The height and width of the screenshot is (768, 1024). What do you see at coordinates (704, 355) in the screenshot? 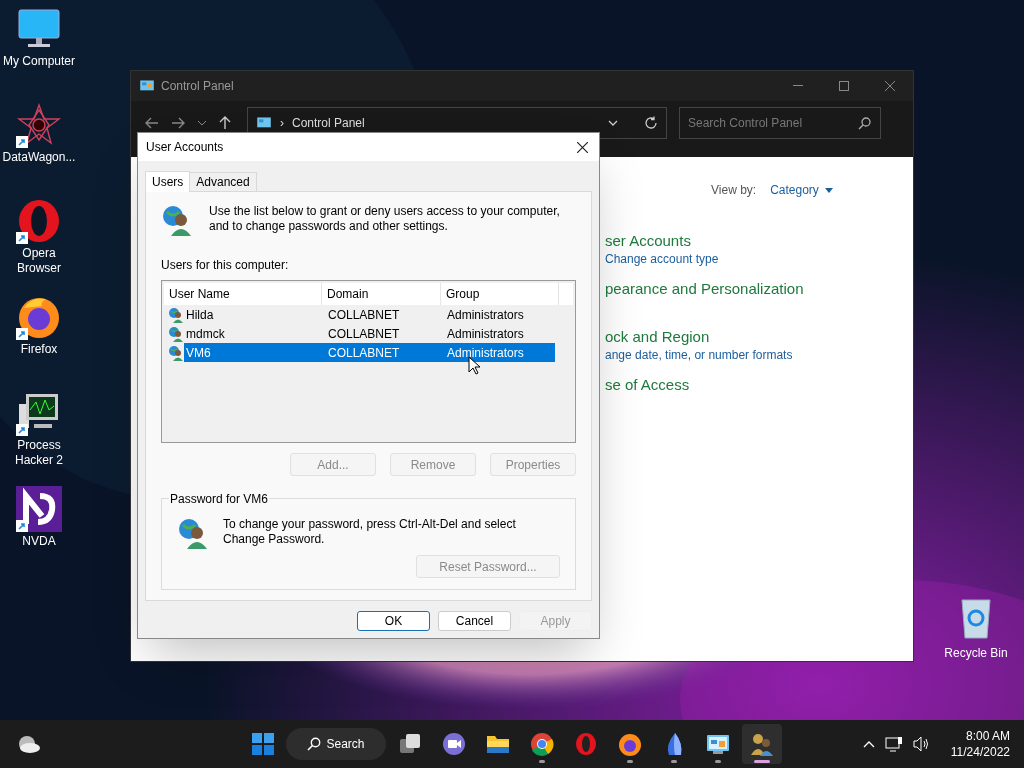
I see `category-link: ange date, time, or number formats` at bounding box center [704, 355].